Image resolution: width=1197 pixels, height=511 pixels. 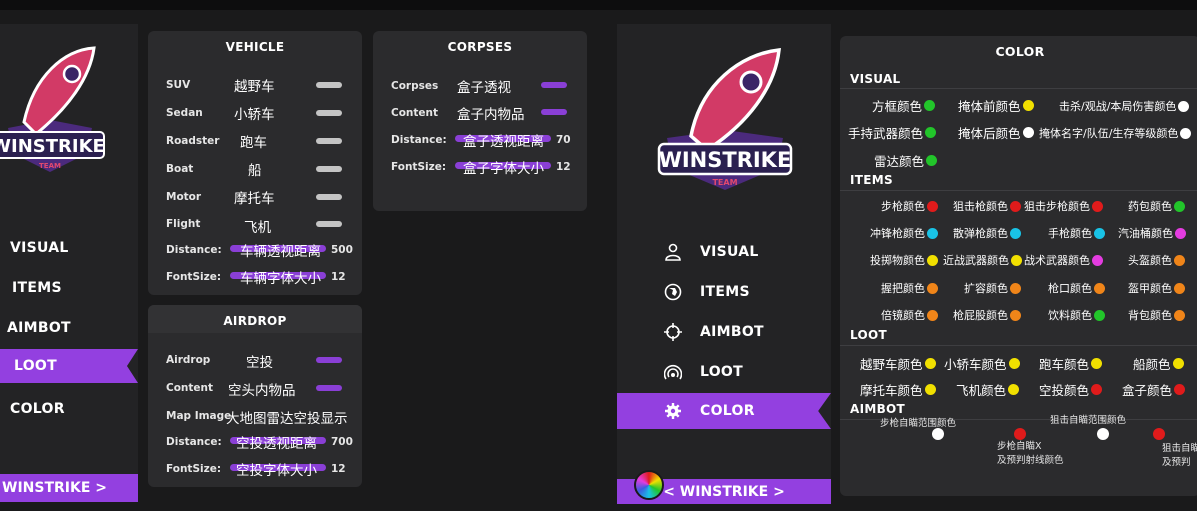 I want to click on items-color-item: 散弹枪颜色, so click(x=987, y=233).